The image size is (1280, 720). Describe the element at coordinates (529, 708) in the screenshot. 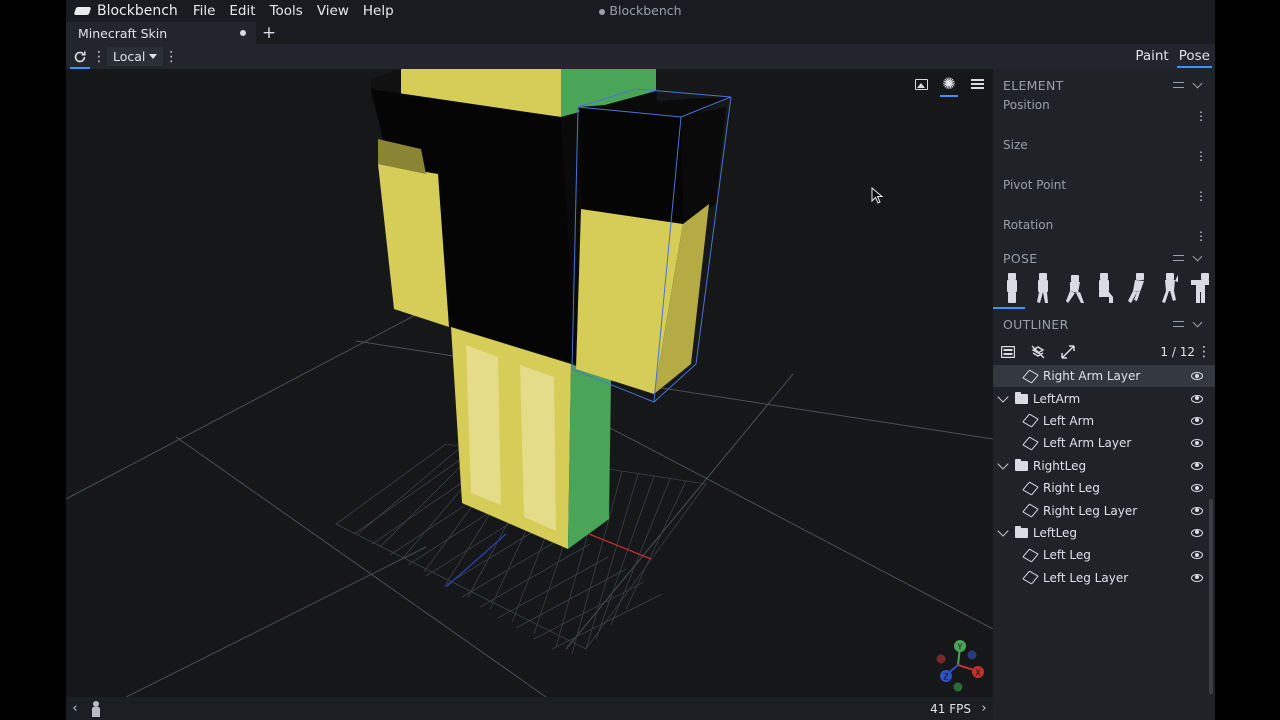

I see `statusbar: ‹ 41 FPS ›` at that location.